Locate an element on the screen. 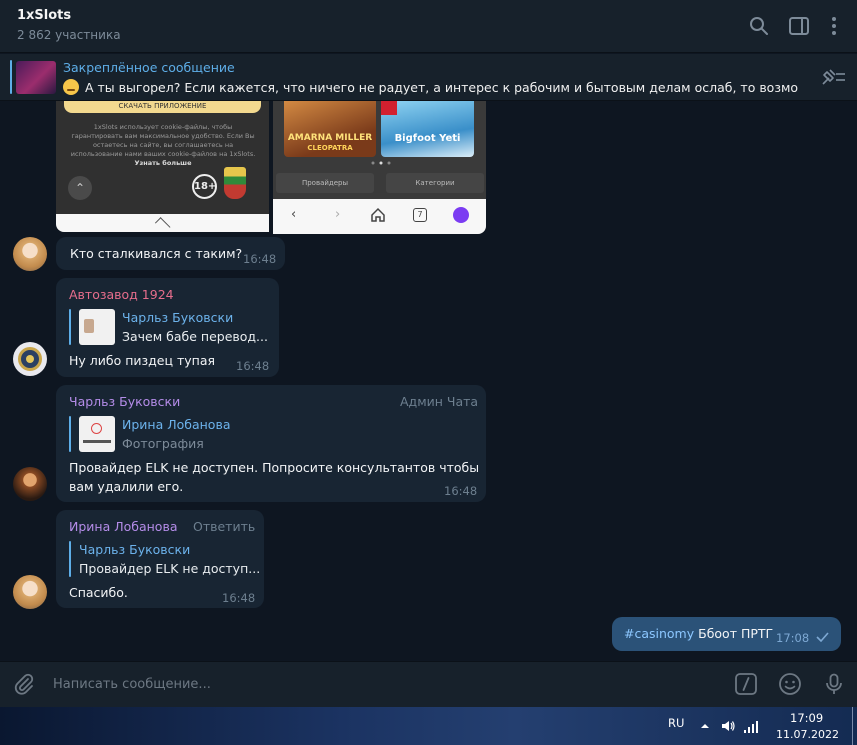  keyboard-language: RU is located at coordinates (676, 723).